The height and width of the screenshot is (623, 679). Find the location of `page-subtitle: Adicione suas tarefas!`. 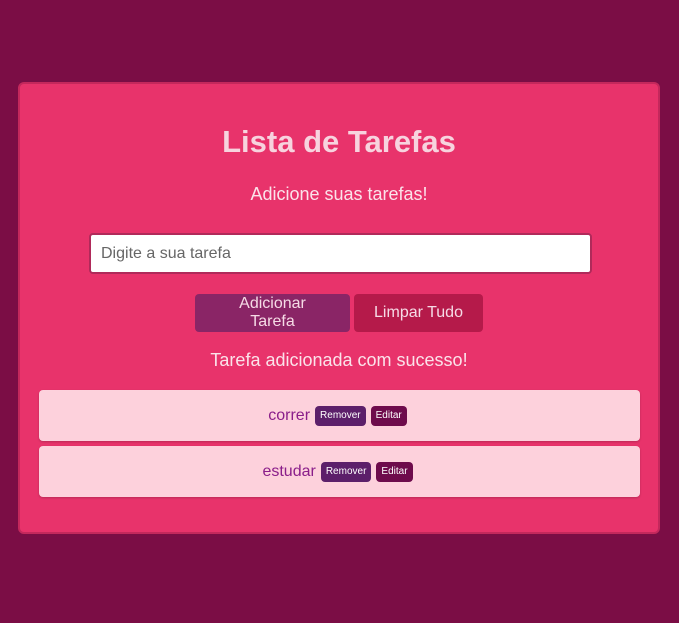

page-subtitle: Adicione suas tarefas! is located at coordinates (339, 194).